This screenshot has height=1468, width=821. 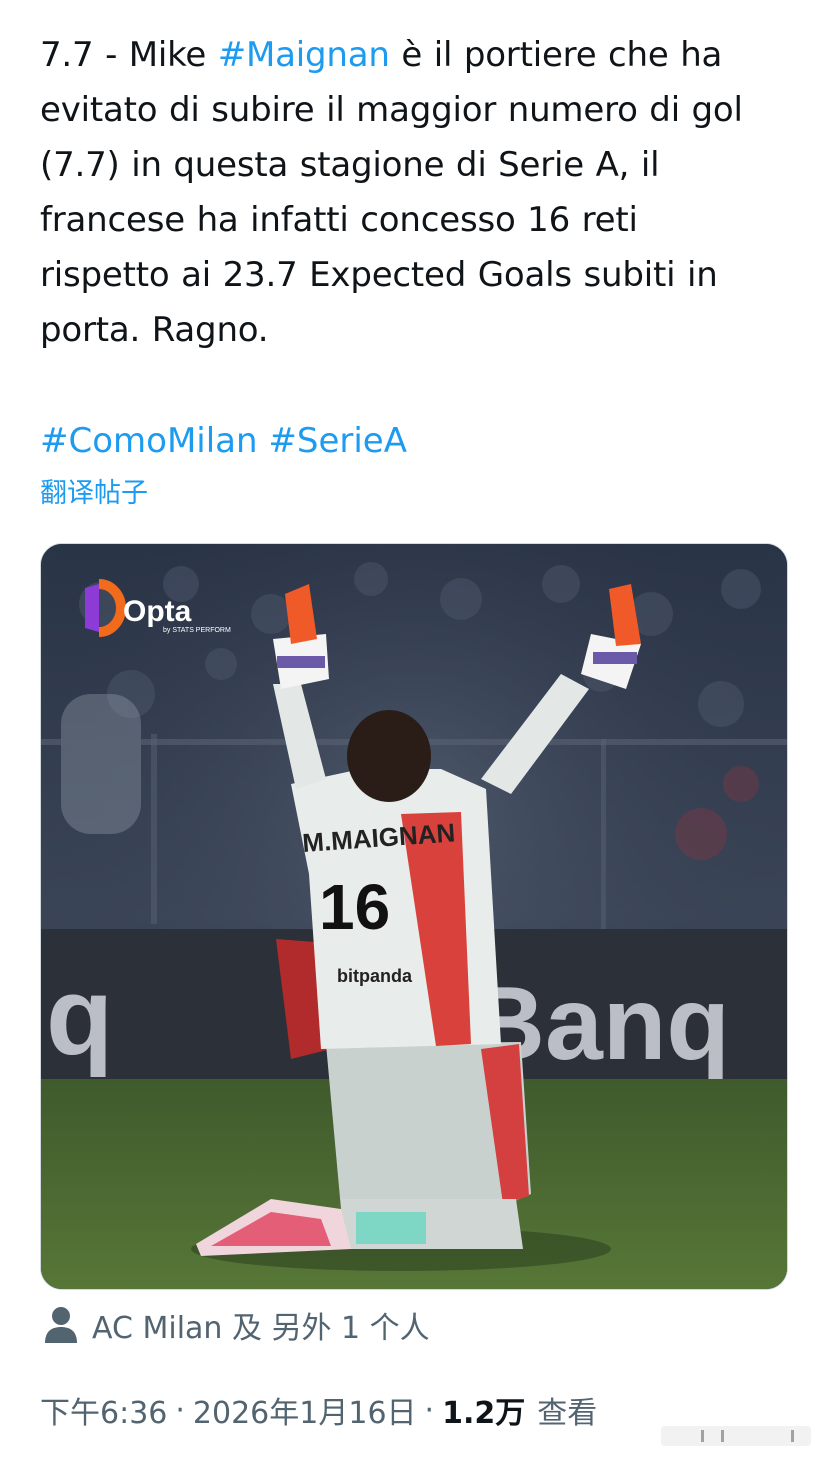 I want to click on opta-logo-text: Opta, so click(x=157, y=611).